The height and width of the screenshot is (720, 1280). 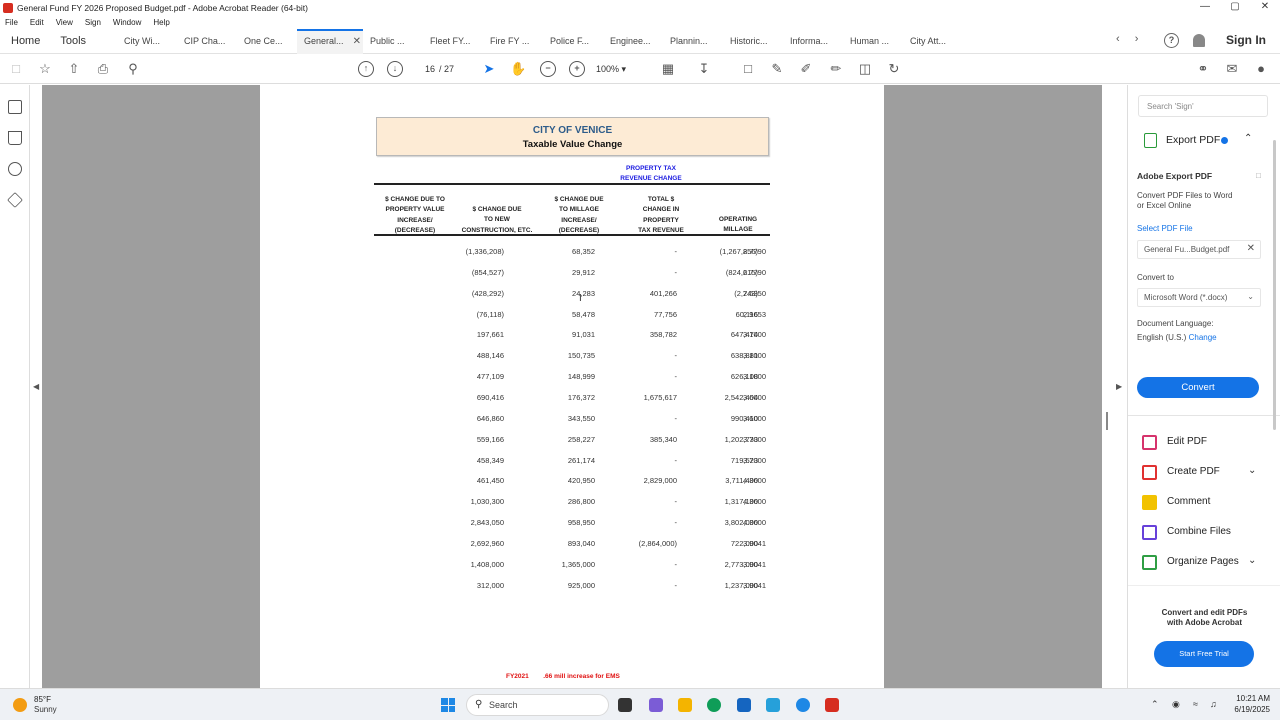 What do you see at coordinates (668, 69) in the screenshot?
I see `fit-page-icon: ▦` at bounding box center [668, 69].